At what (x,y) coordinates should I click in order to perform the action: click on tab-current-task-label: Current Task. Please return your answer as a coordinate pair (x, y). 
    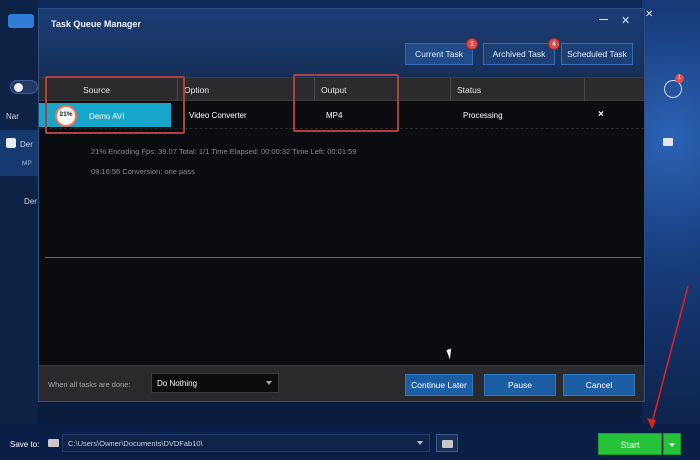
    Looking at the image, I should click on (439, 54).